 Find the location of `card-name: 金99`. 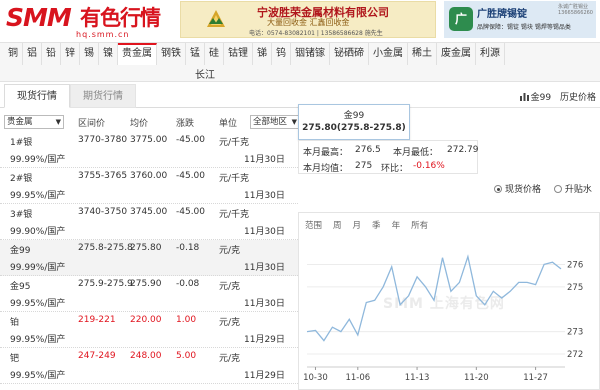

card-name: 金99 is located at coordinates (354, 116).